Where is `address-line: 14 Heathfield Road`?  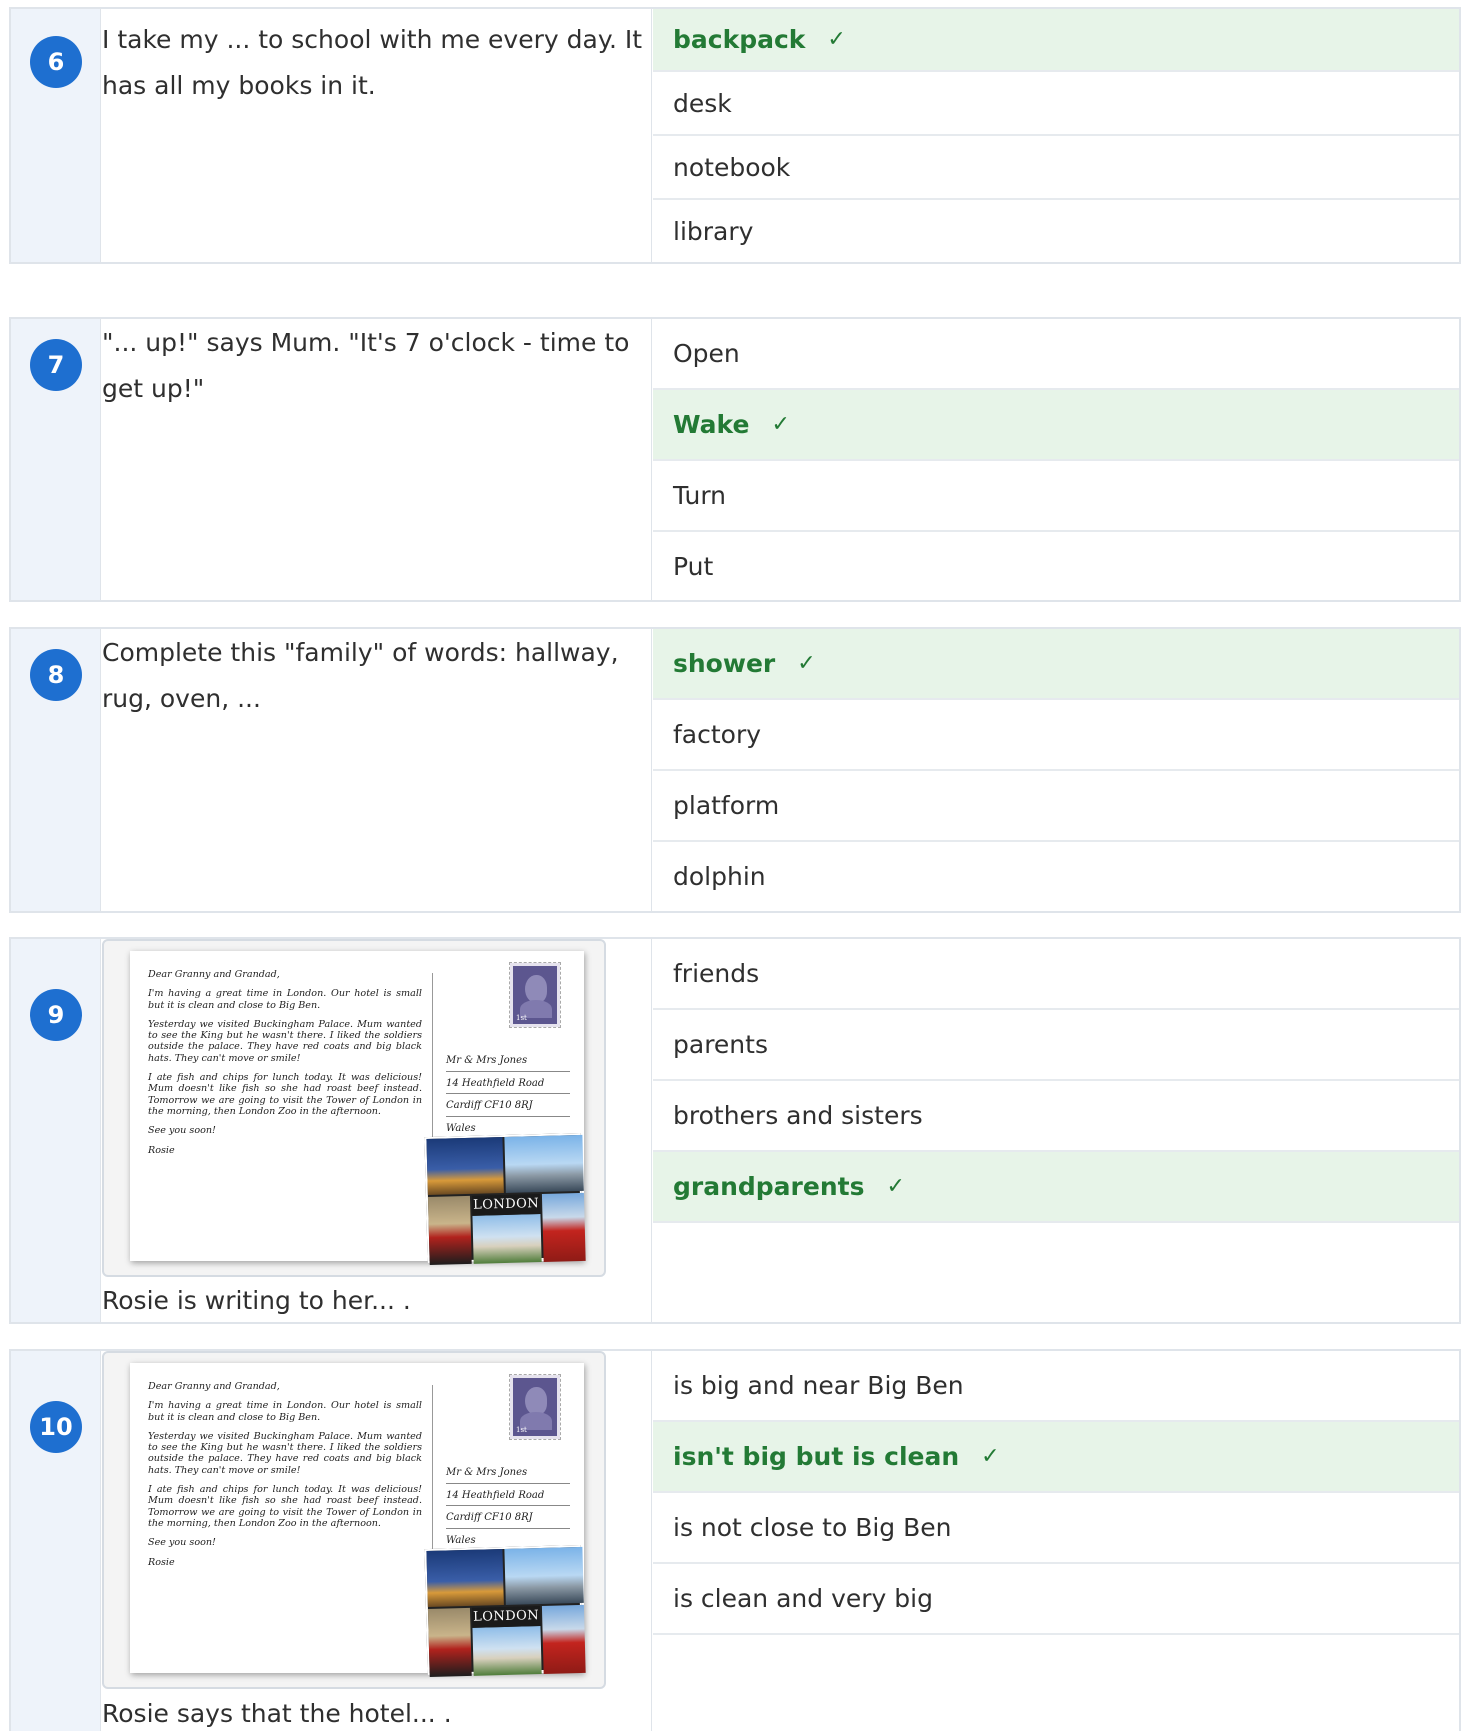 address-line: 14 Heathfield Road is located at coordinates (508, 1495).